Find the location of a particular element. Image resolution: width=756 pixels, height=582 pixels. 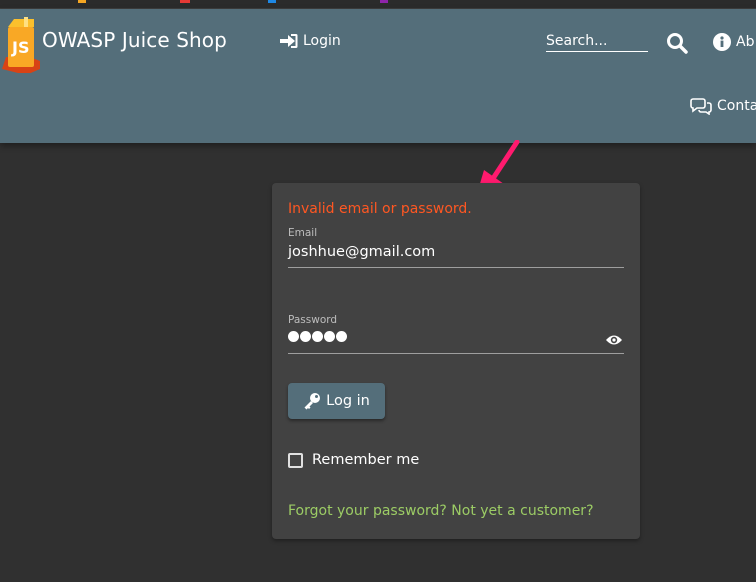

nav-login-label: Login is located at coordinates (322, 41).